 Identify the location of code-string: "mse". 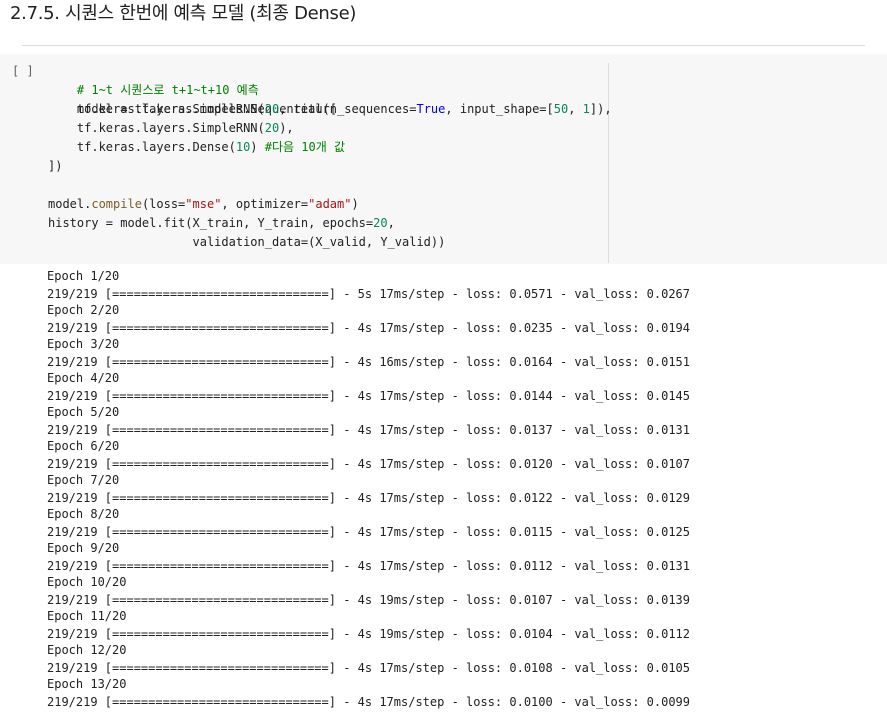
(203, 204).